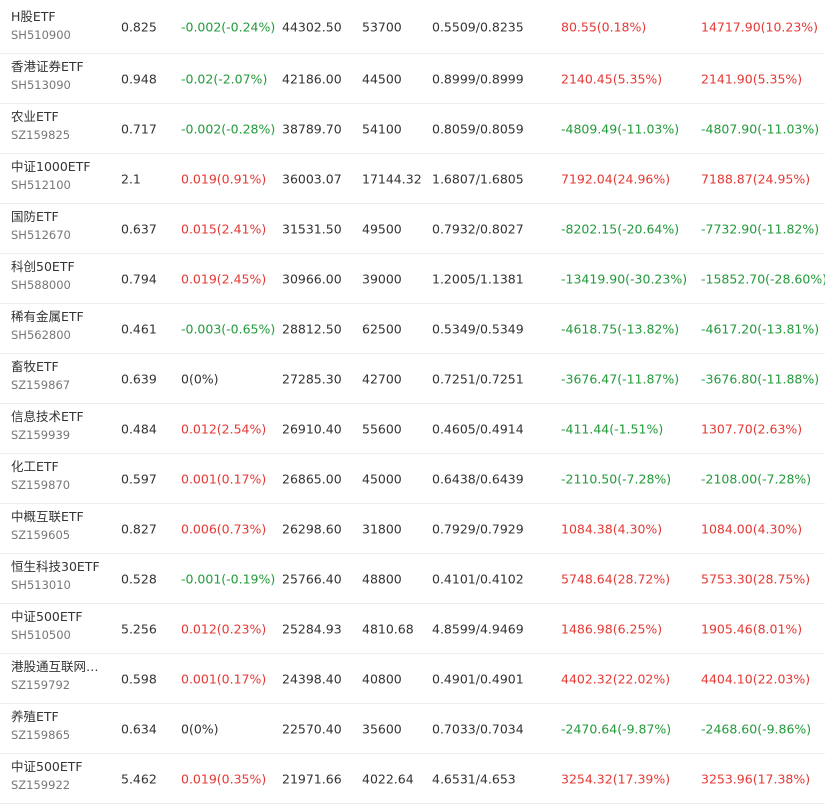  Describe the element at coordinates (478, 578) in the screenshot. I see `bid-ask-cell: 0.4101/0.4102` at that location.